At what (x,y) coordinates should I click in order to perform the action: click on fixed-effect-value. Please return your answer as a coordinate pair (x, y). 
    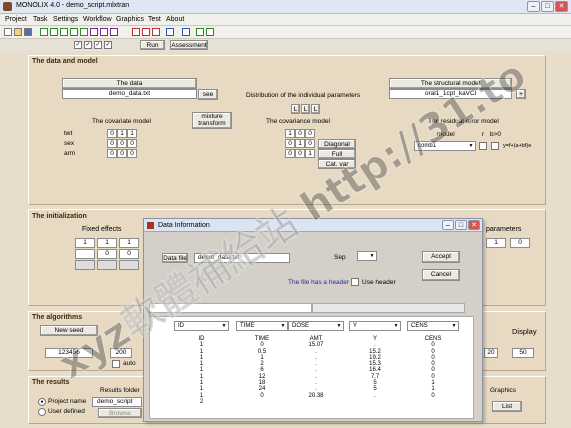
    Looking at the image, I should click on (85, 254).